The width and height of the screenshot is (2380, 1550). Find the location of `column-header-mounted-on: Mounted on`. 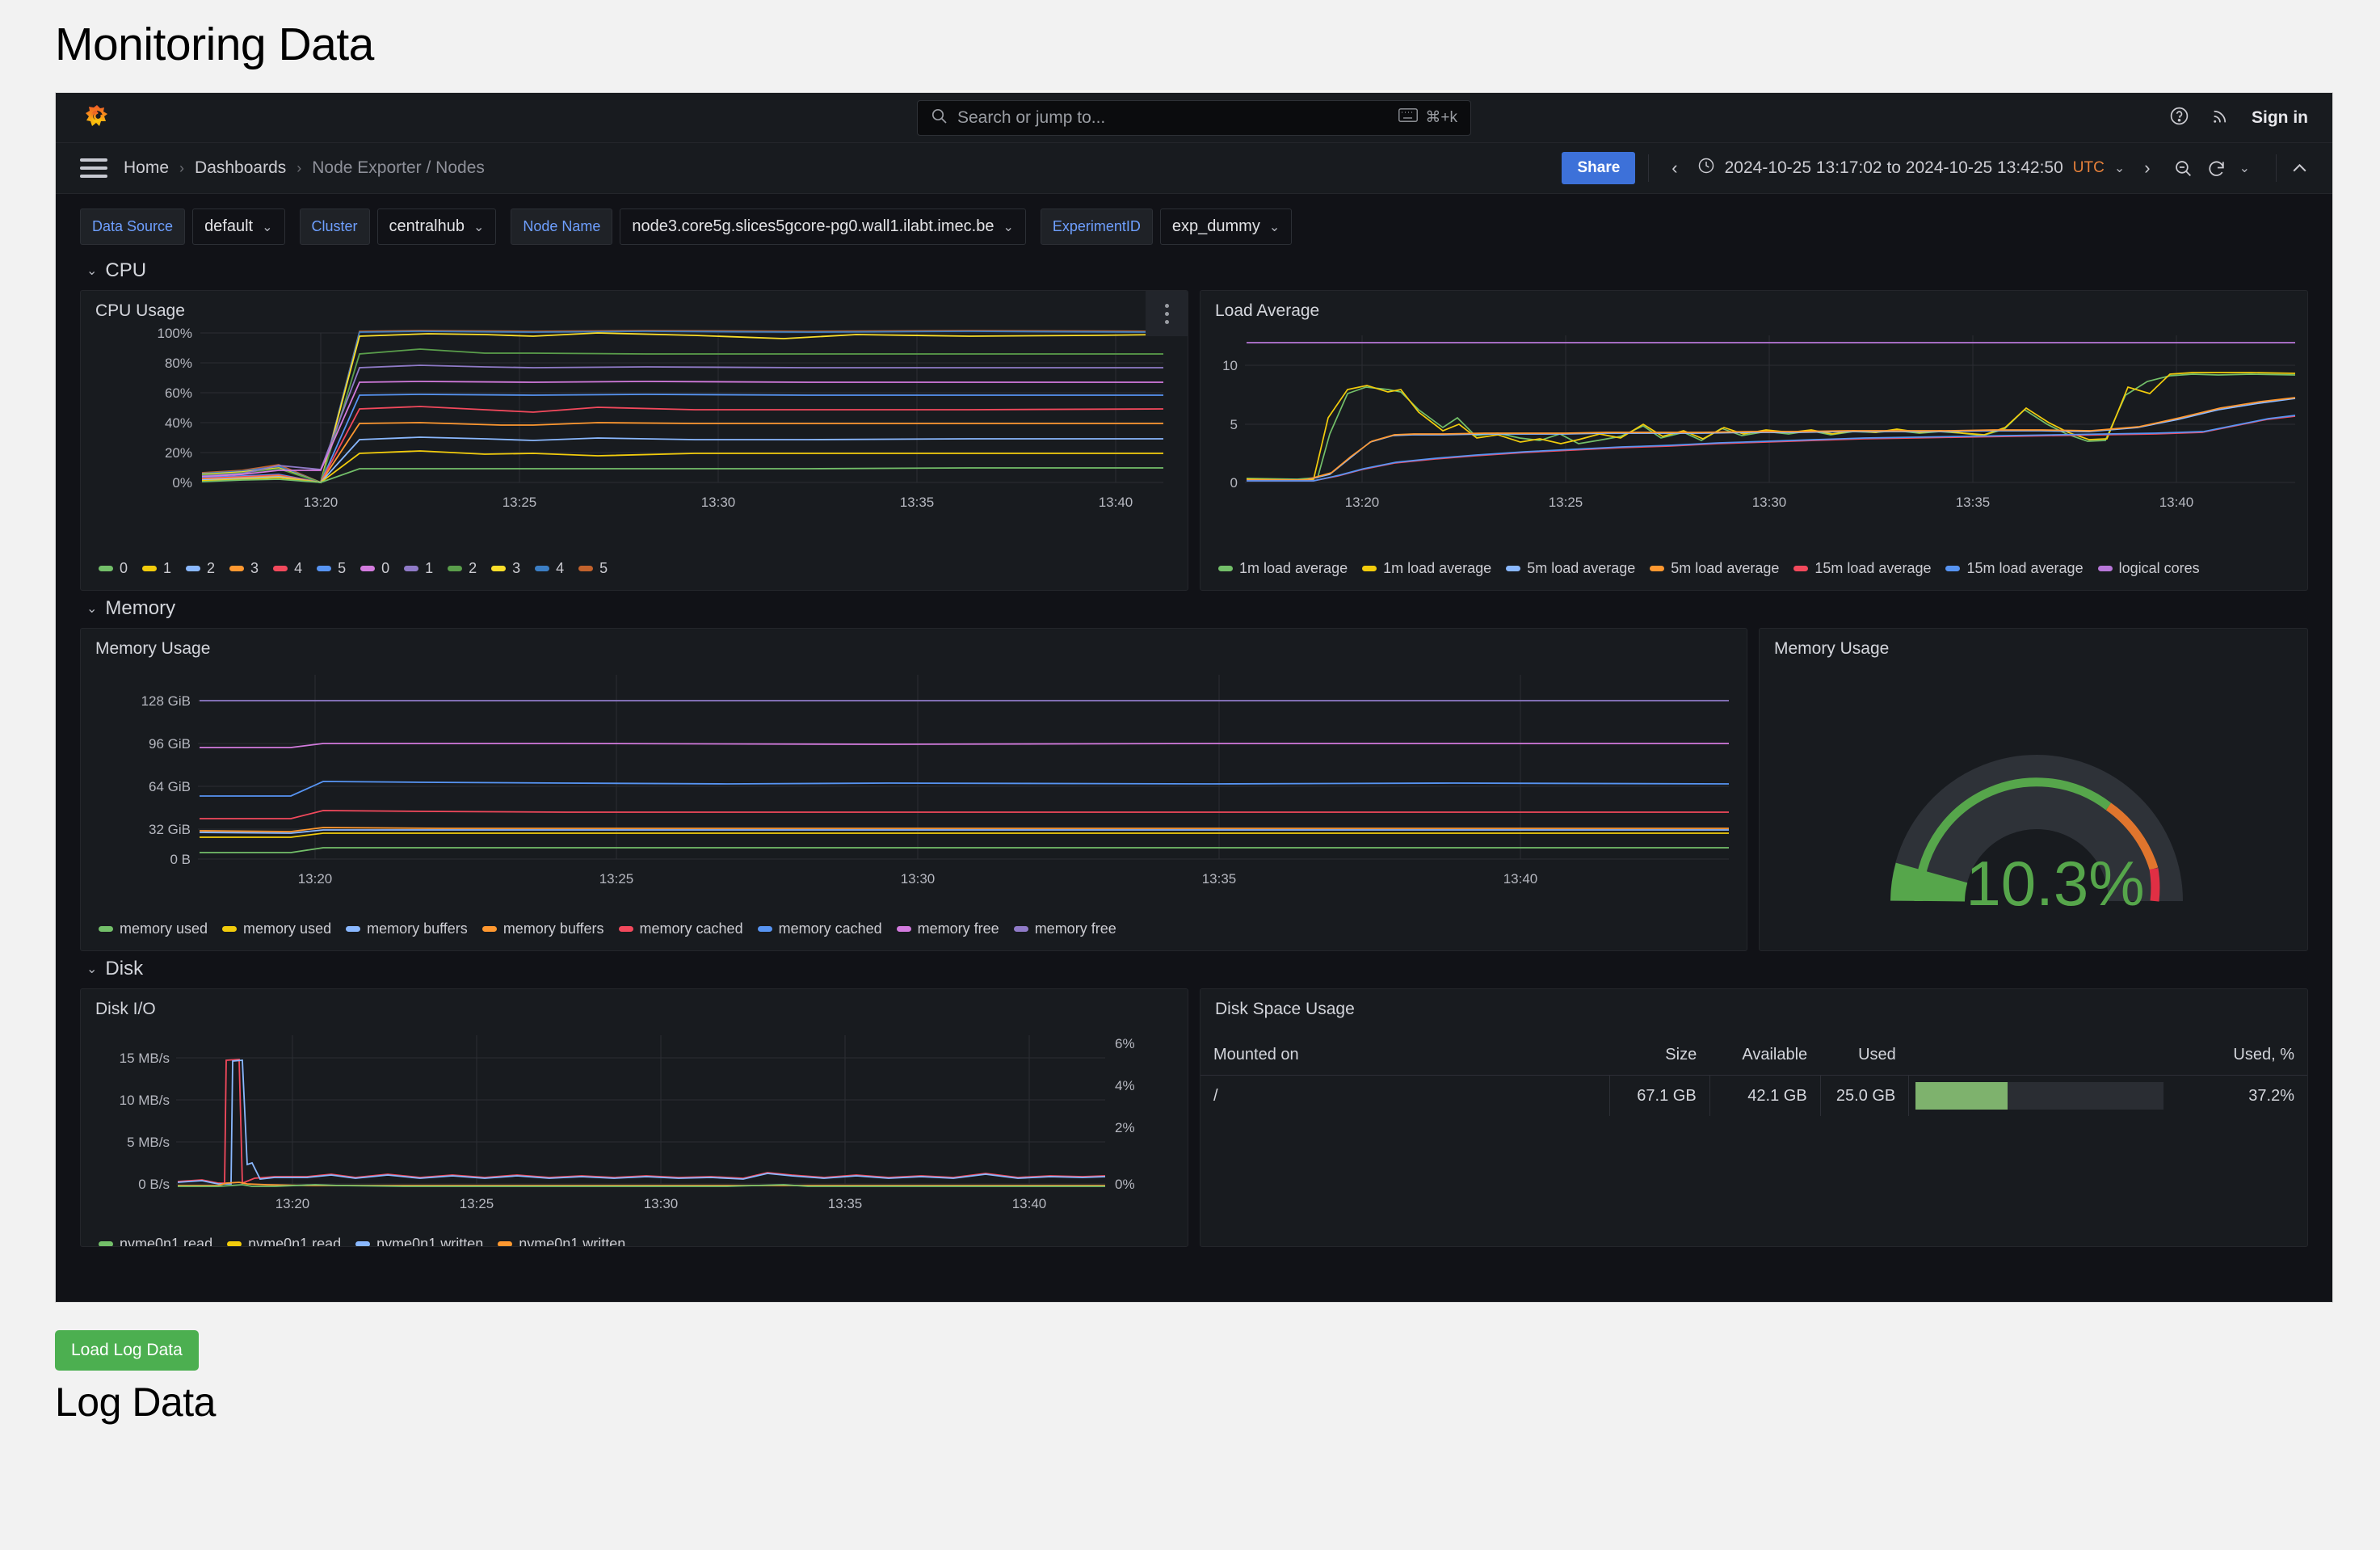

column-header-mounted-on: Mounted on is located at coordinates (1405, 1055).